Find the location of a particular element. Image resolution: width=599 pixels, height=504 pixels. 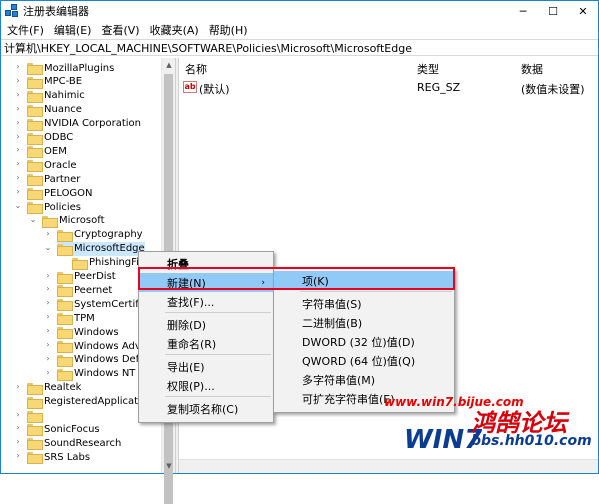

tree-item: ODBC is located at coordinates (50, 138).